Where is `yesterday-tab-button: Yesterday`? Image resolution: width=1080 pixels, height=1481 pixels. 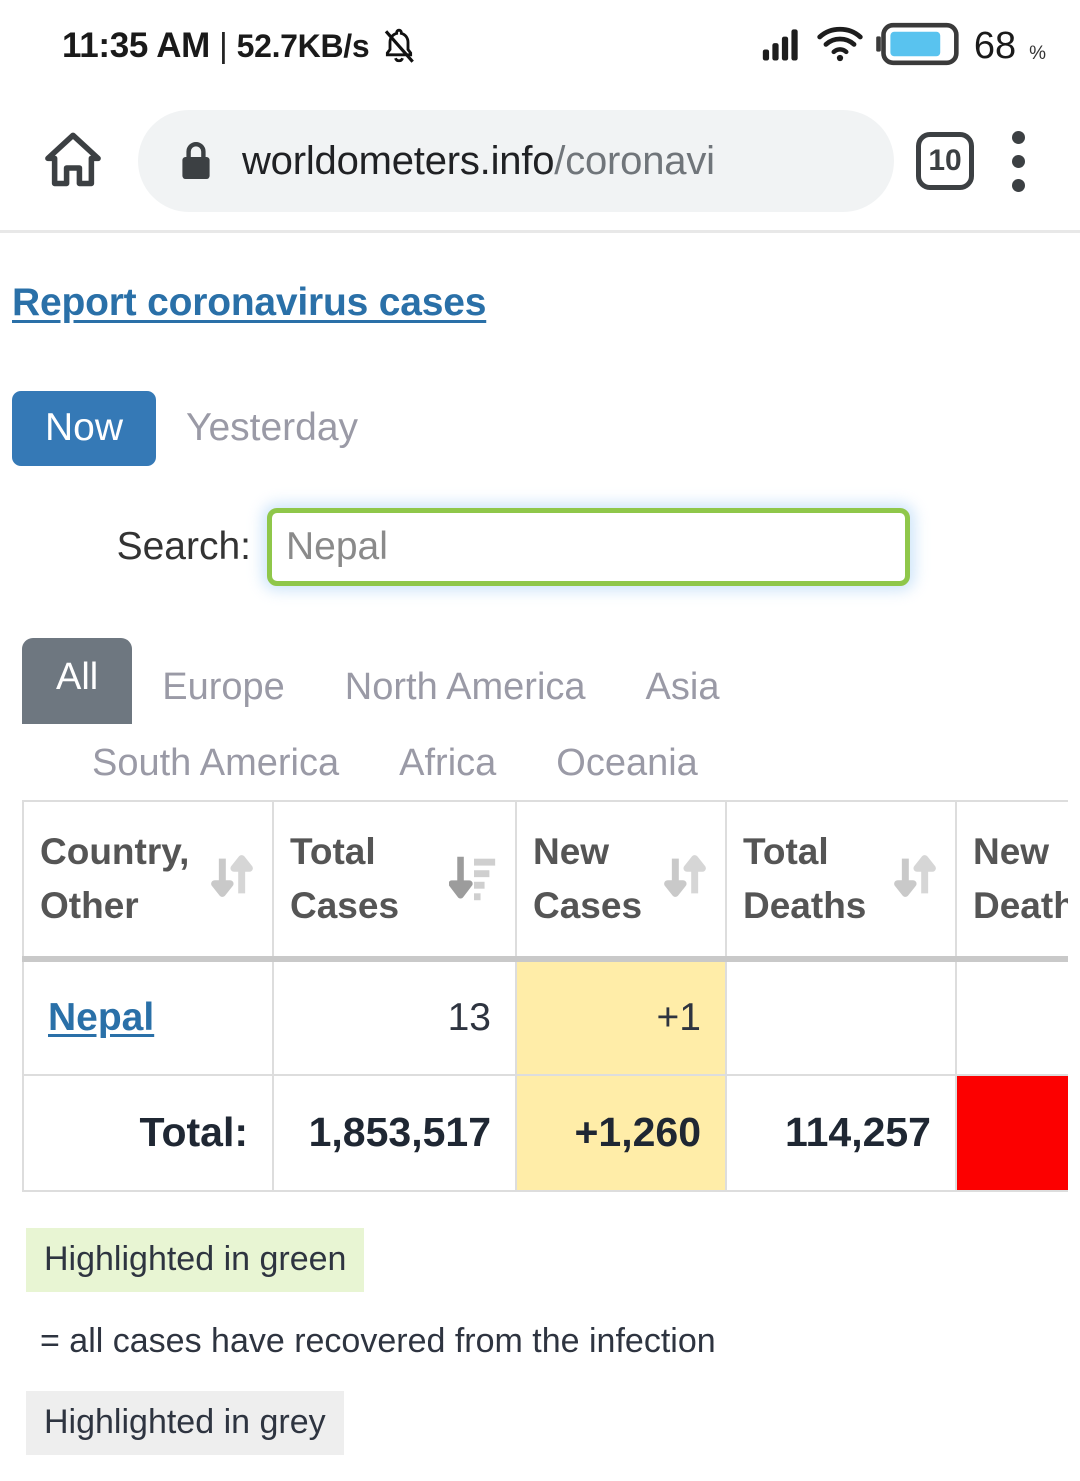 yesterday-tab-button: Yesterday is located at coordinates (272, 428).